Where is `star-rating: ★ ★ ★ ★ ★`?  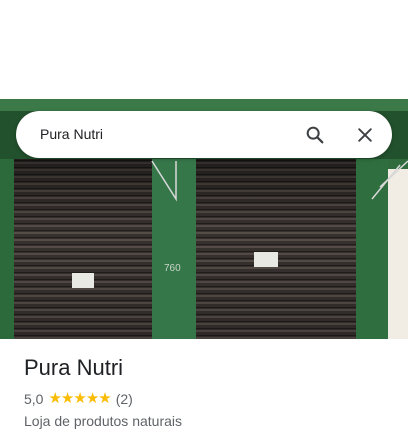 star-rating: ★ ★ ★ ★ ★ is located at coordinates (79, 399).